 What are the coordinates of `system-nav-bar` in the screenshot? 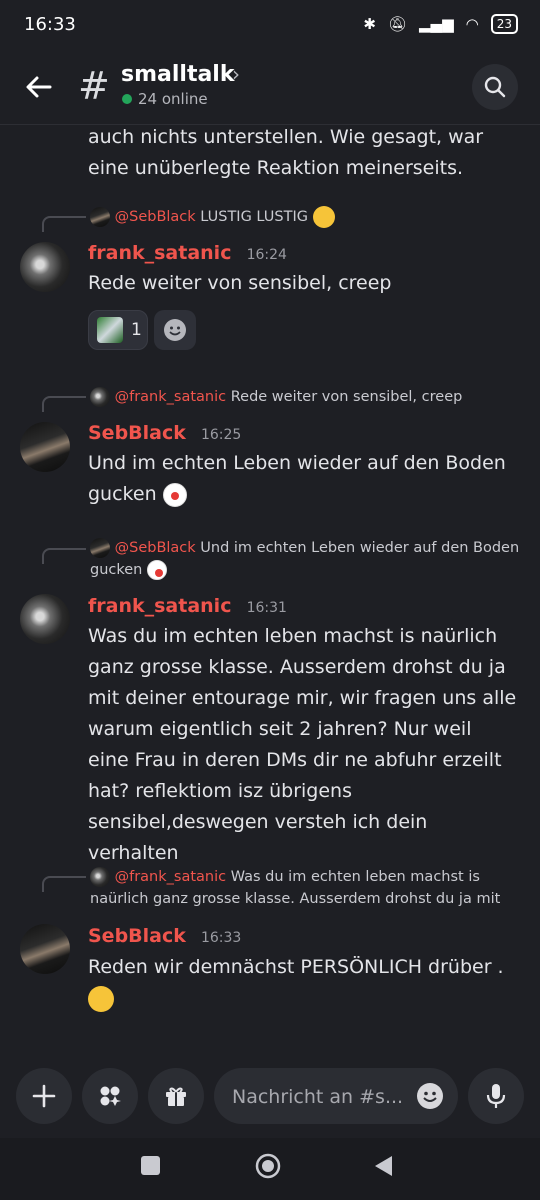 It's located at (270, 1169).